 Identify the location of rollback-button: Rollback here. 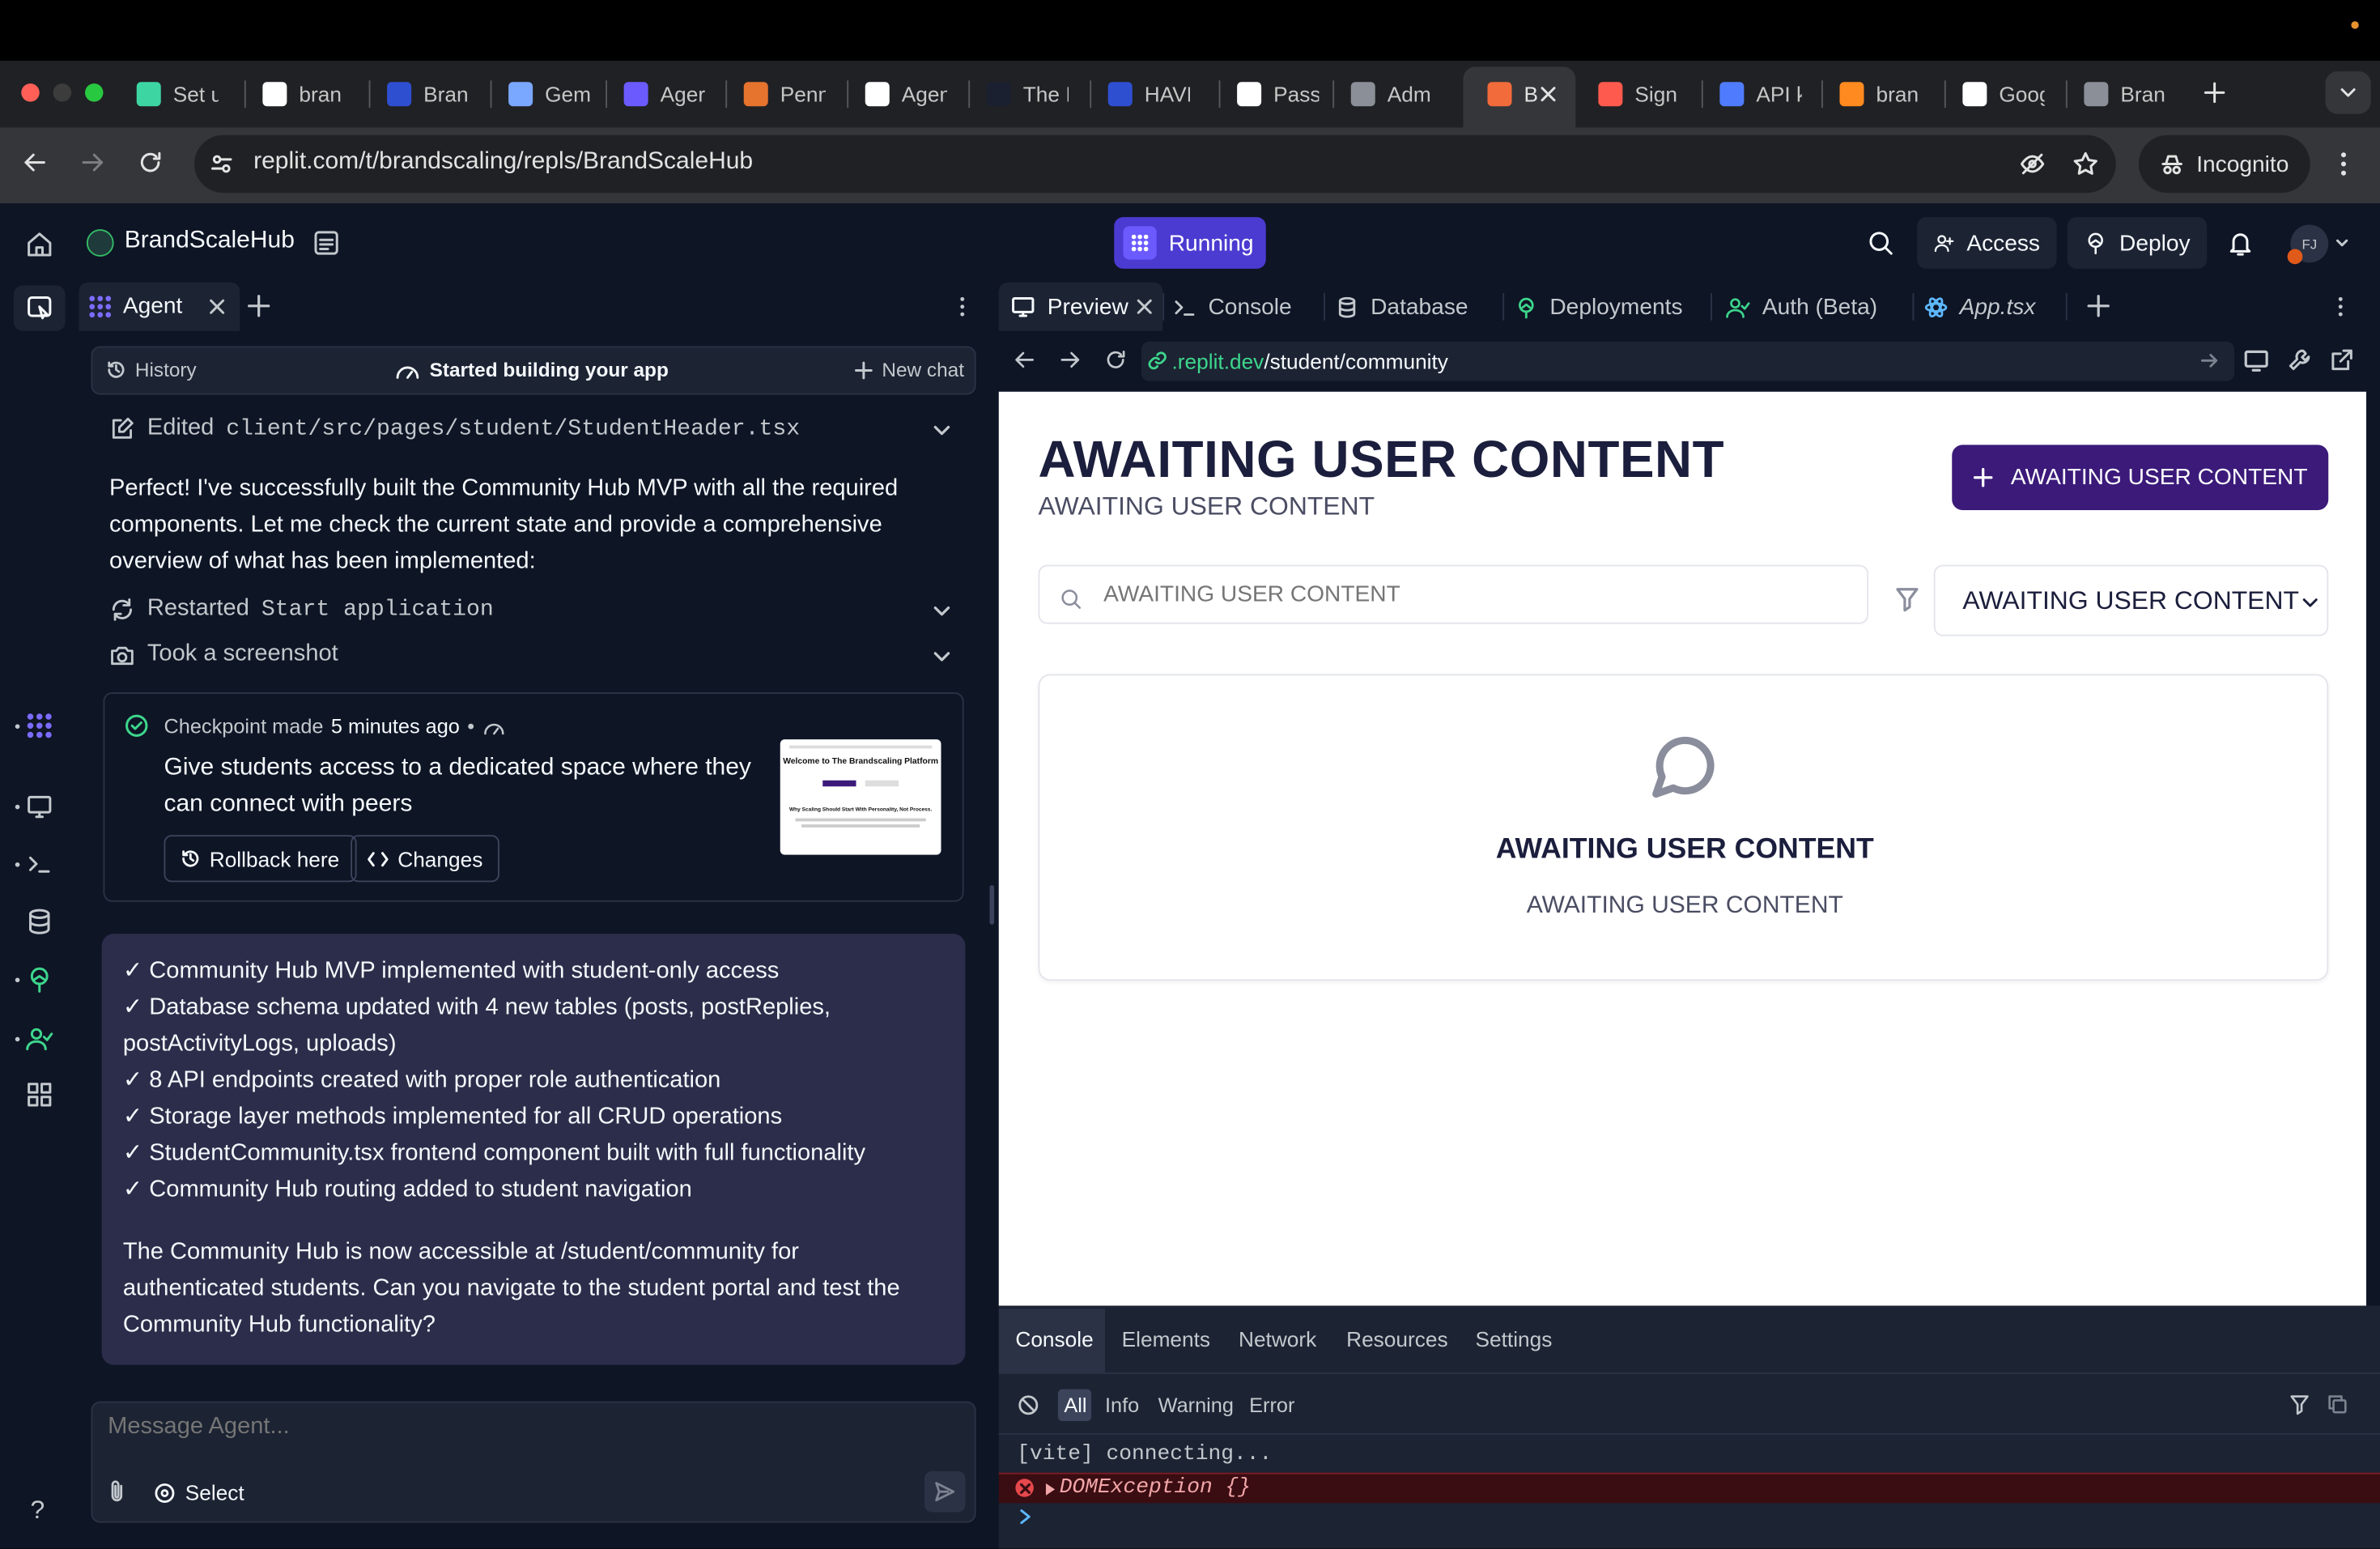
(260, 859).